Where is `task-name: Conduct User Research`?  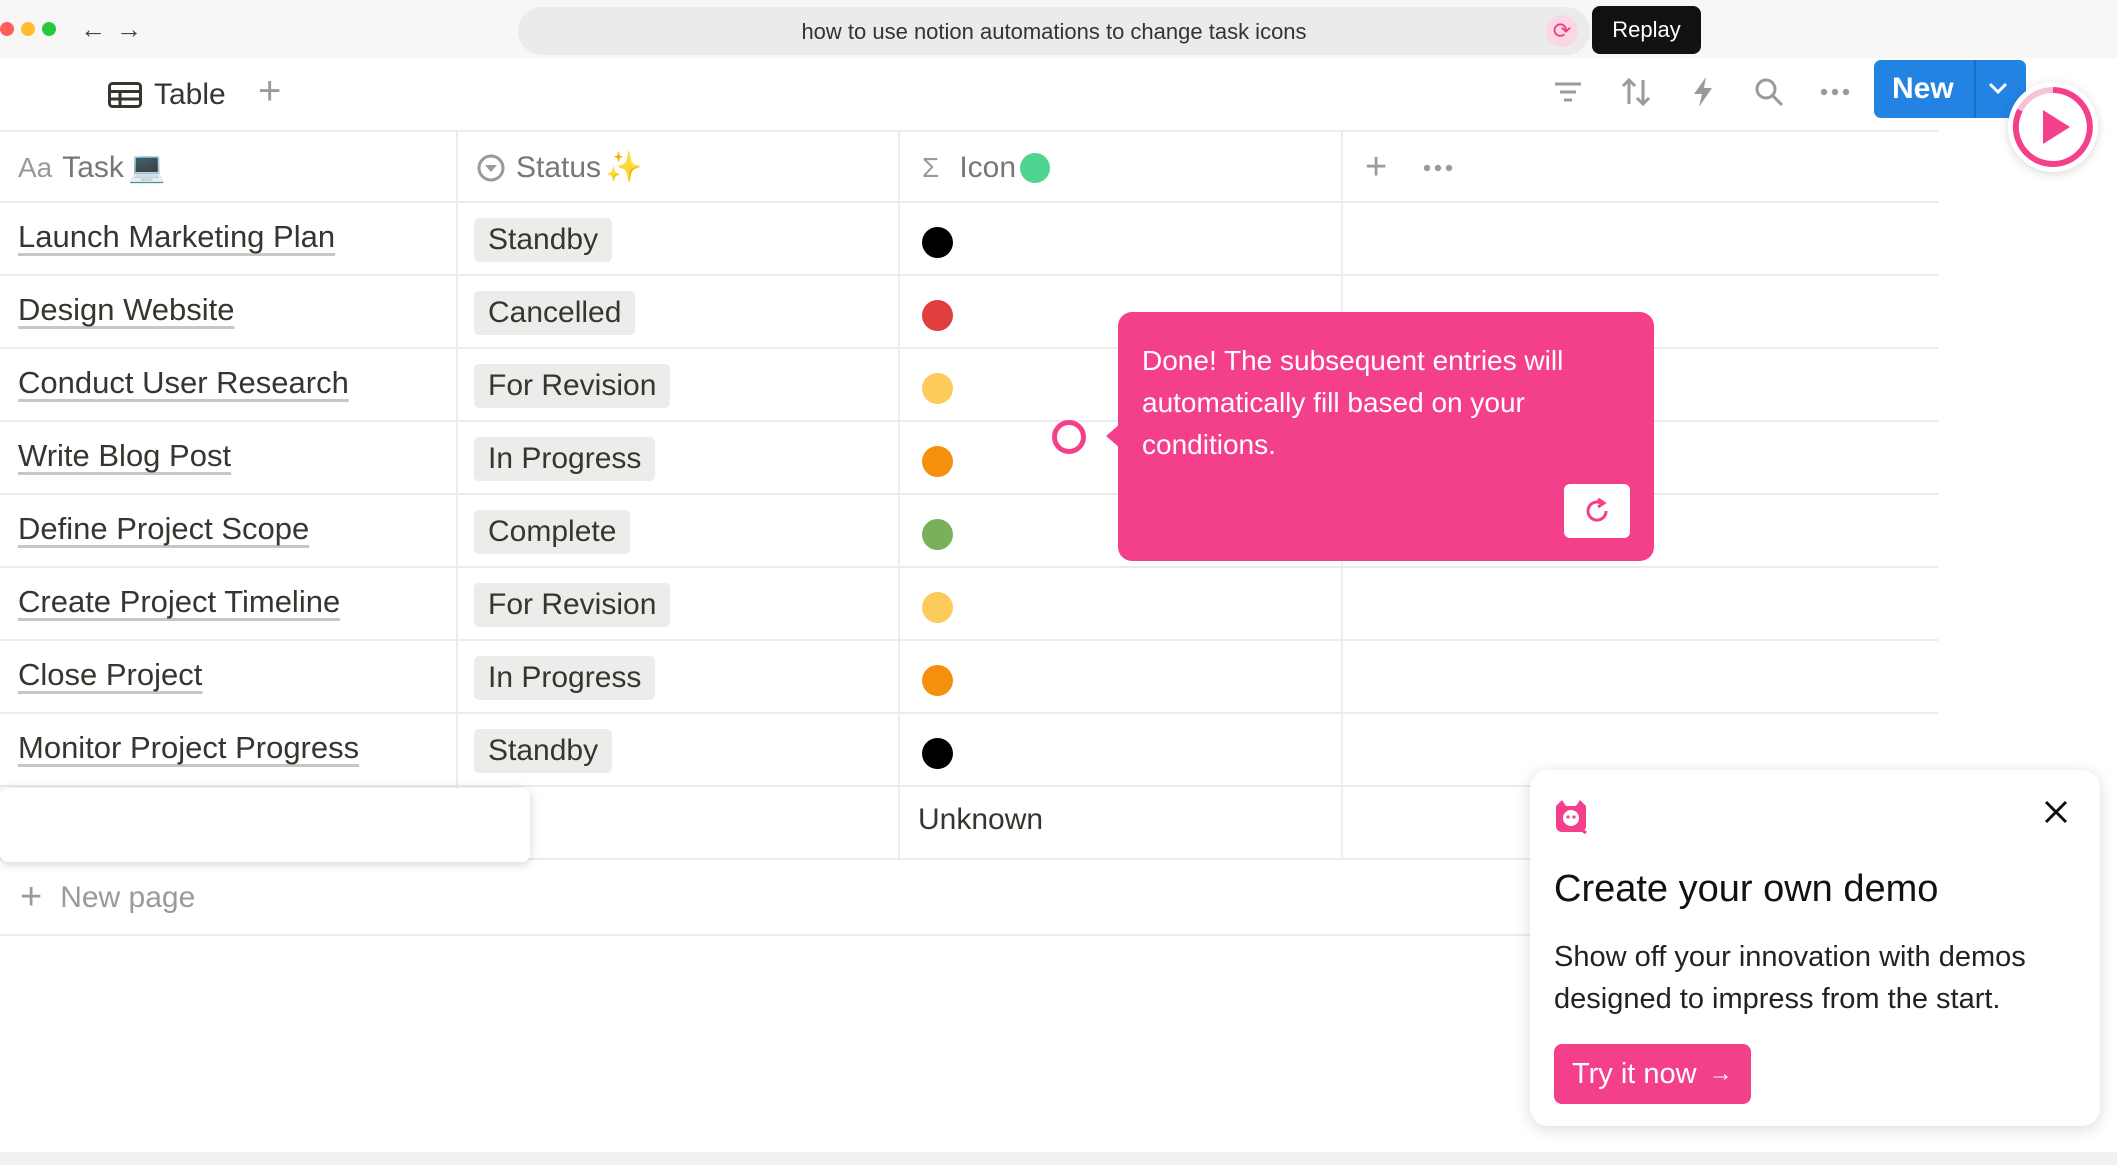
task-name: Conduct User Research is located at coordinates (183, 383).